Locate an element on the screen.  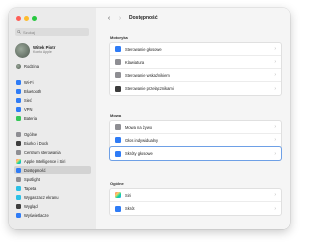
vpn-icon is located at coordinates (18, 109).